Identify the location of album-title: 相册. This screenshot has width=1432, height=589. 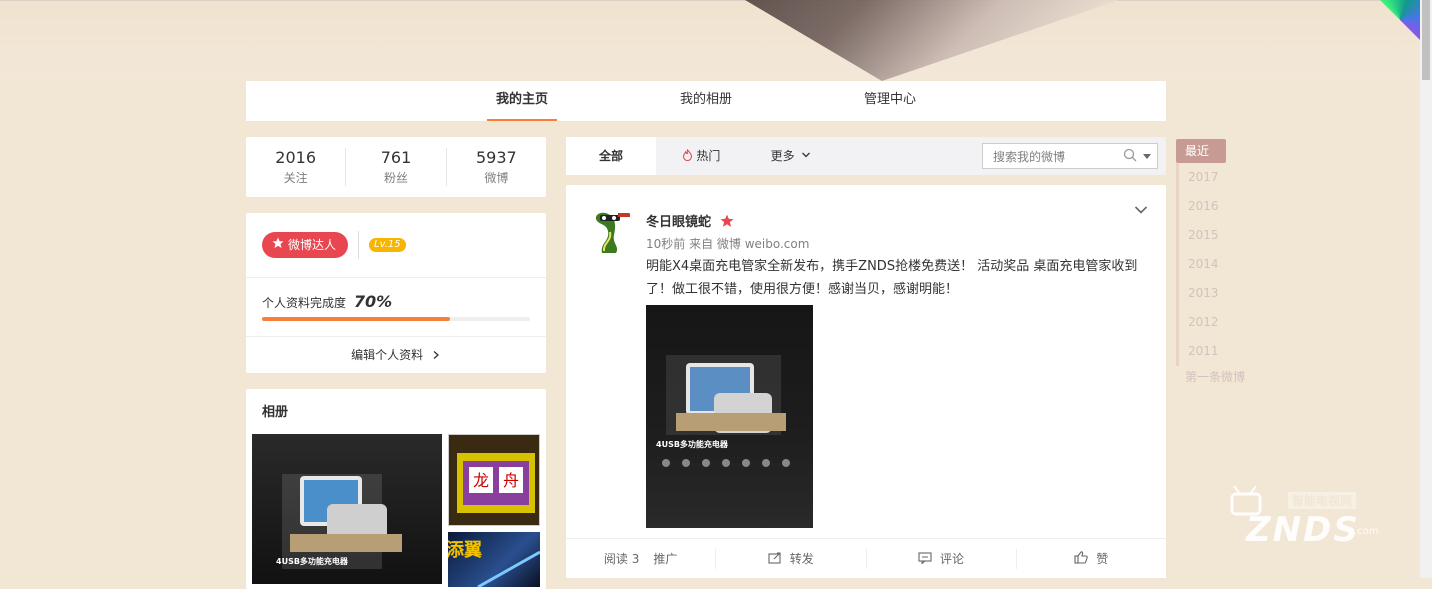
(275, 412).